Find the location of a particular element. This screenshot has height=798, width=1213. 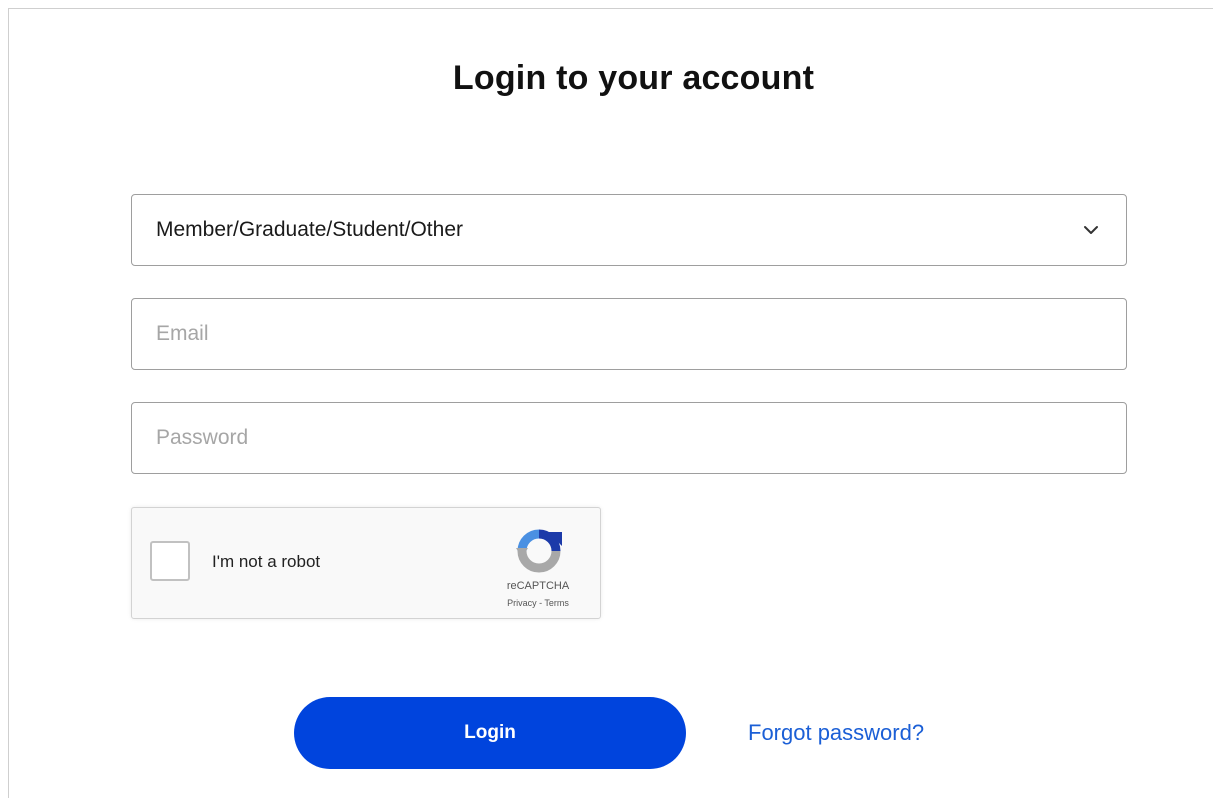

forgot-password-link: Forgot password? is located at coordinates (836, 733).